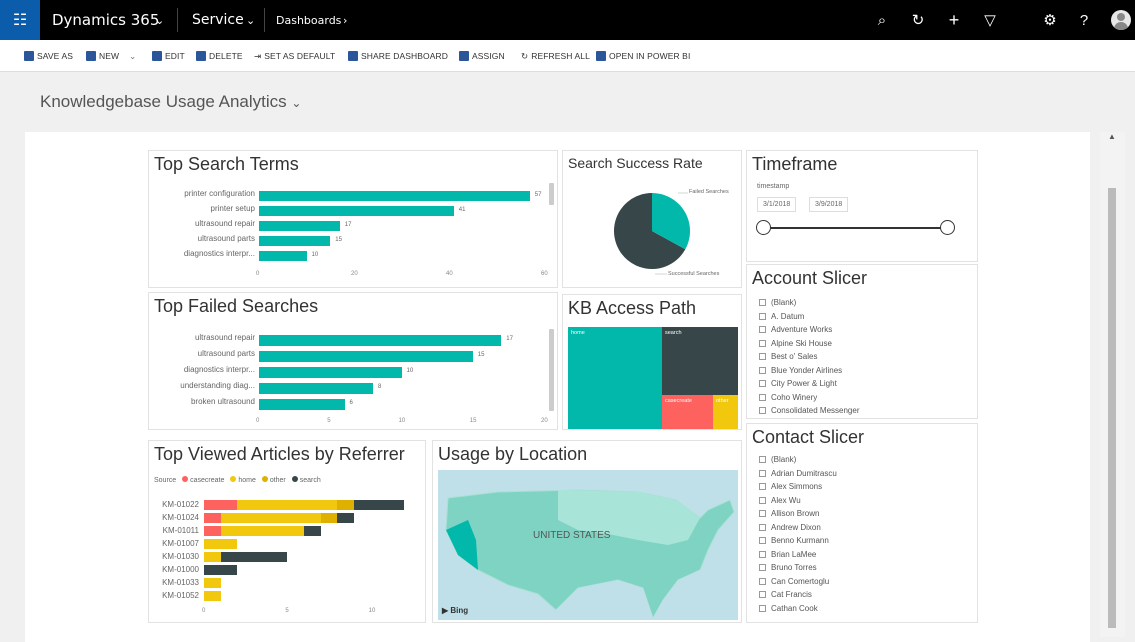 This screenshot has height=642, width=1135. I want to click on slicer-item: A. Datum, so click(781, 316).